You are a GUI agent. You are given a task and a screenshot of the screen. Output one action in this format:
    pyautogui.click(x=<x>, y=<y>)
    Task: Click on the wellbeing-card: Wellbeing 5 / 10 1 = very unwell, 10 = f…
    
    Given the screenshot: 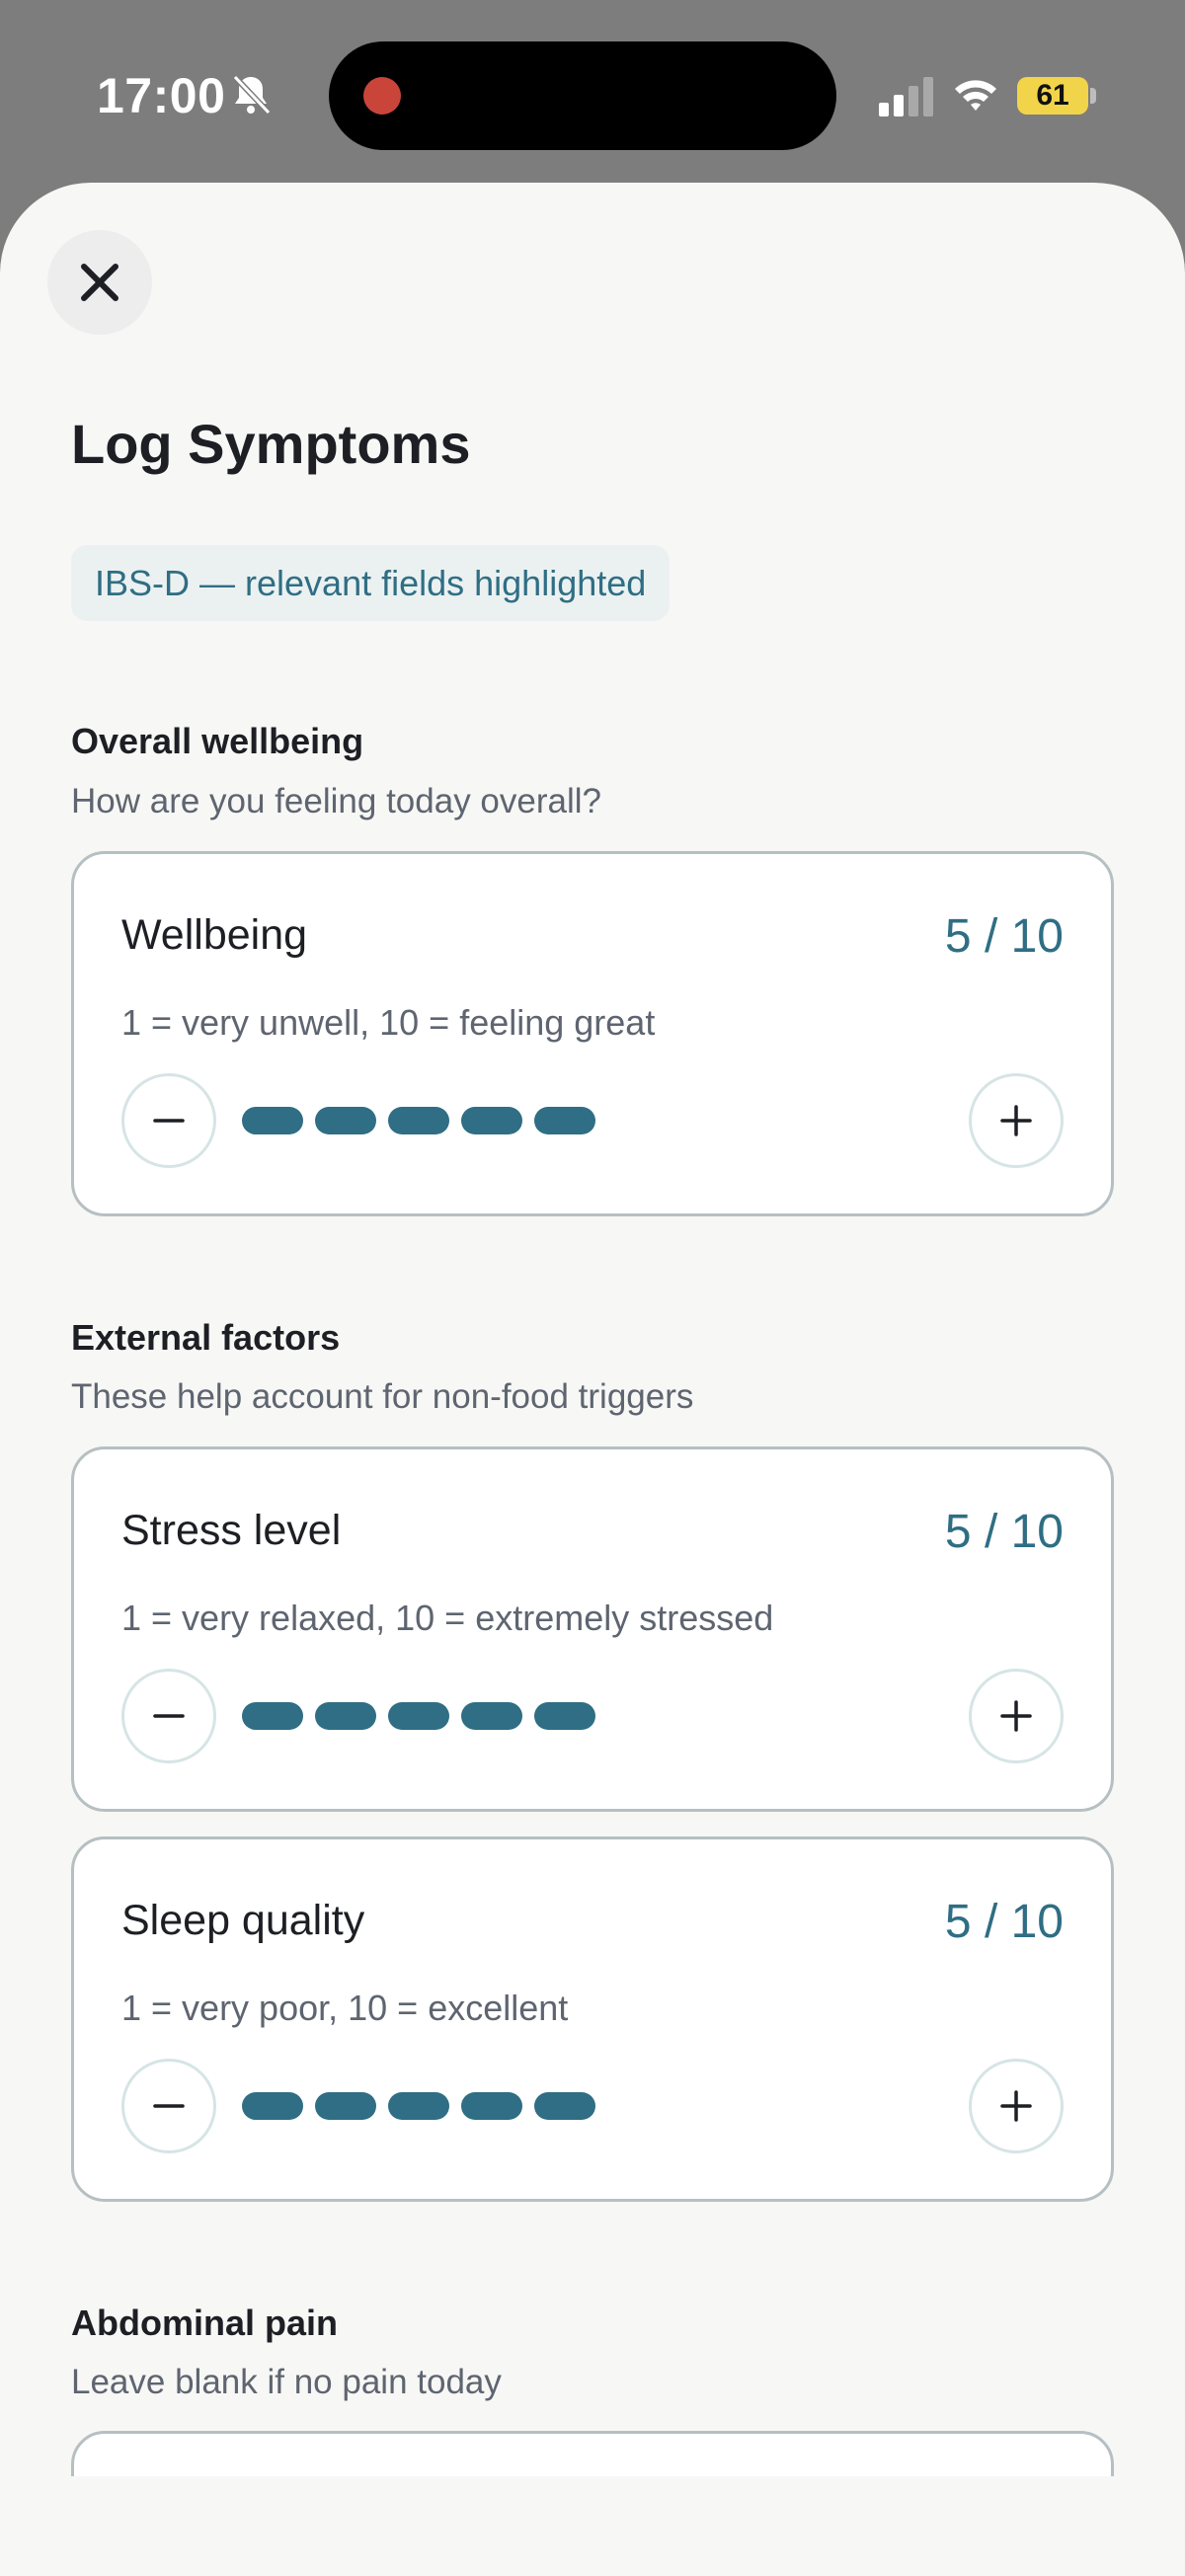 What is the action you would take?
    pyautogui.click(x=592, y=1033)
    